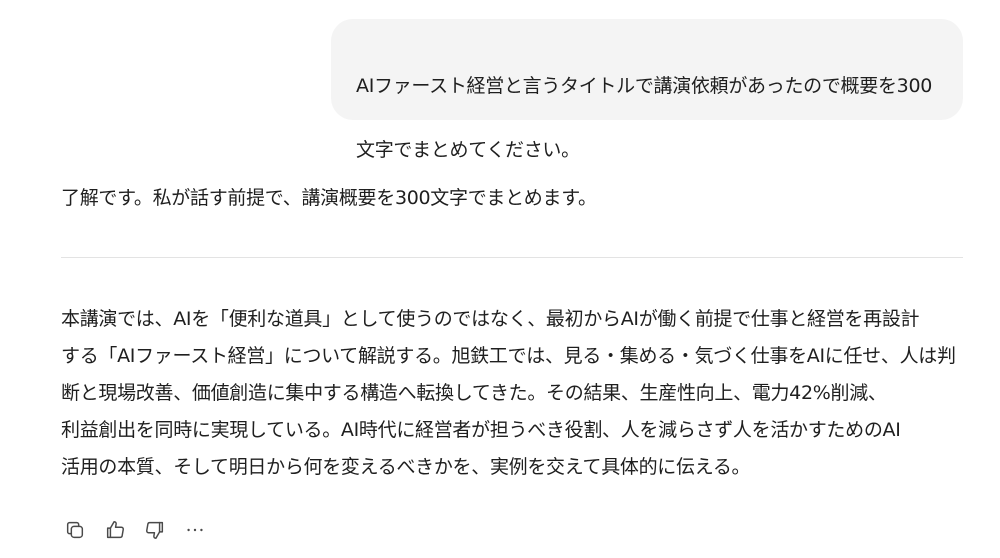 The height and width of the screenshot is (558, 1000). I want to click on copy-icon, so click(75, 530).